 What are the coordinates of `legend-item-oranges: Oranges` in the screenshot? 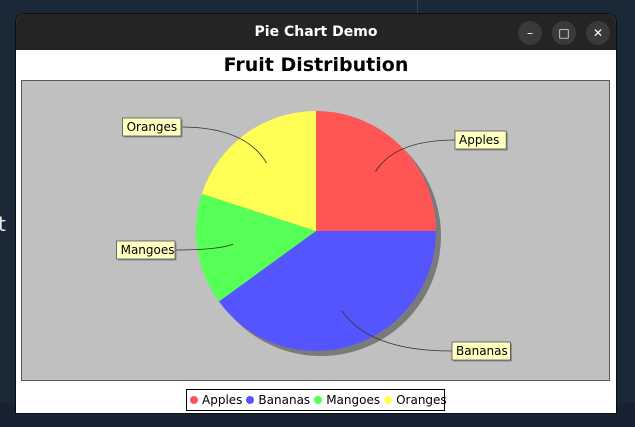 It's located at (415, 400).